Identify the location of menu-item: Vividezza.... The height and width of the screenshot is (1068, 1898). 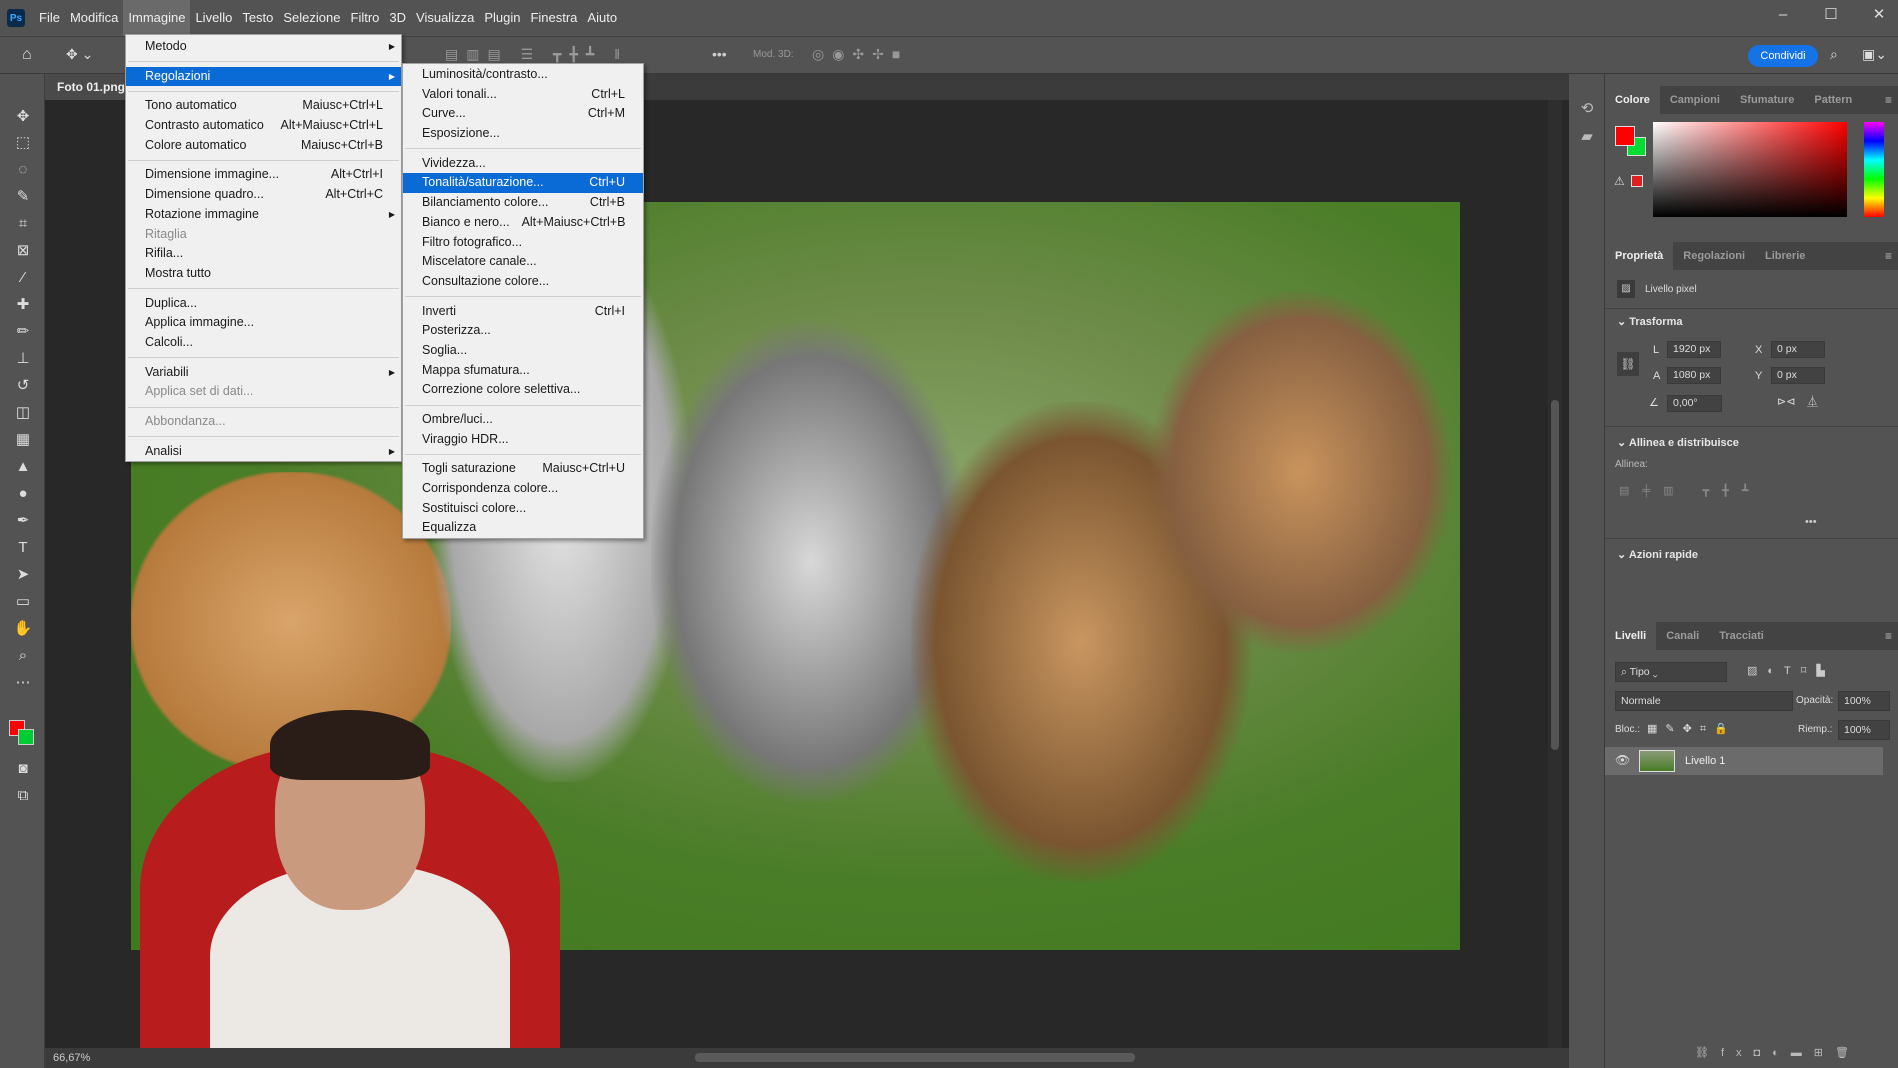
(523, 164).